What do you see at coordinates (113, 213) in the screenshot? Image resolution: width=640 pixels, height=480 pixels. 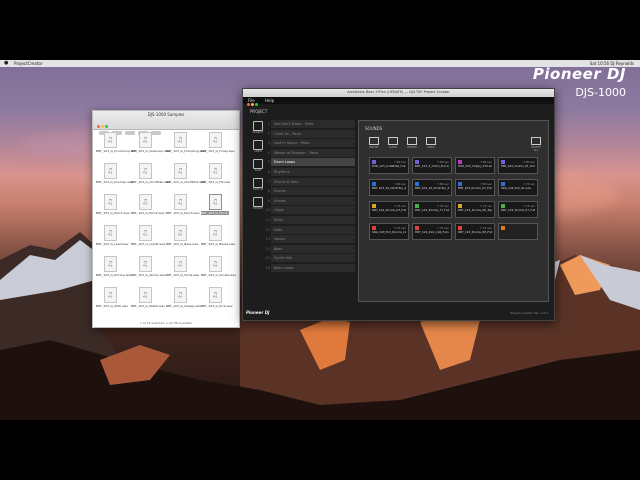 I see `file-name: BRT_103_G_Perc1.wav` at bounding box center [113, 213].